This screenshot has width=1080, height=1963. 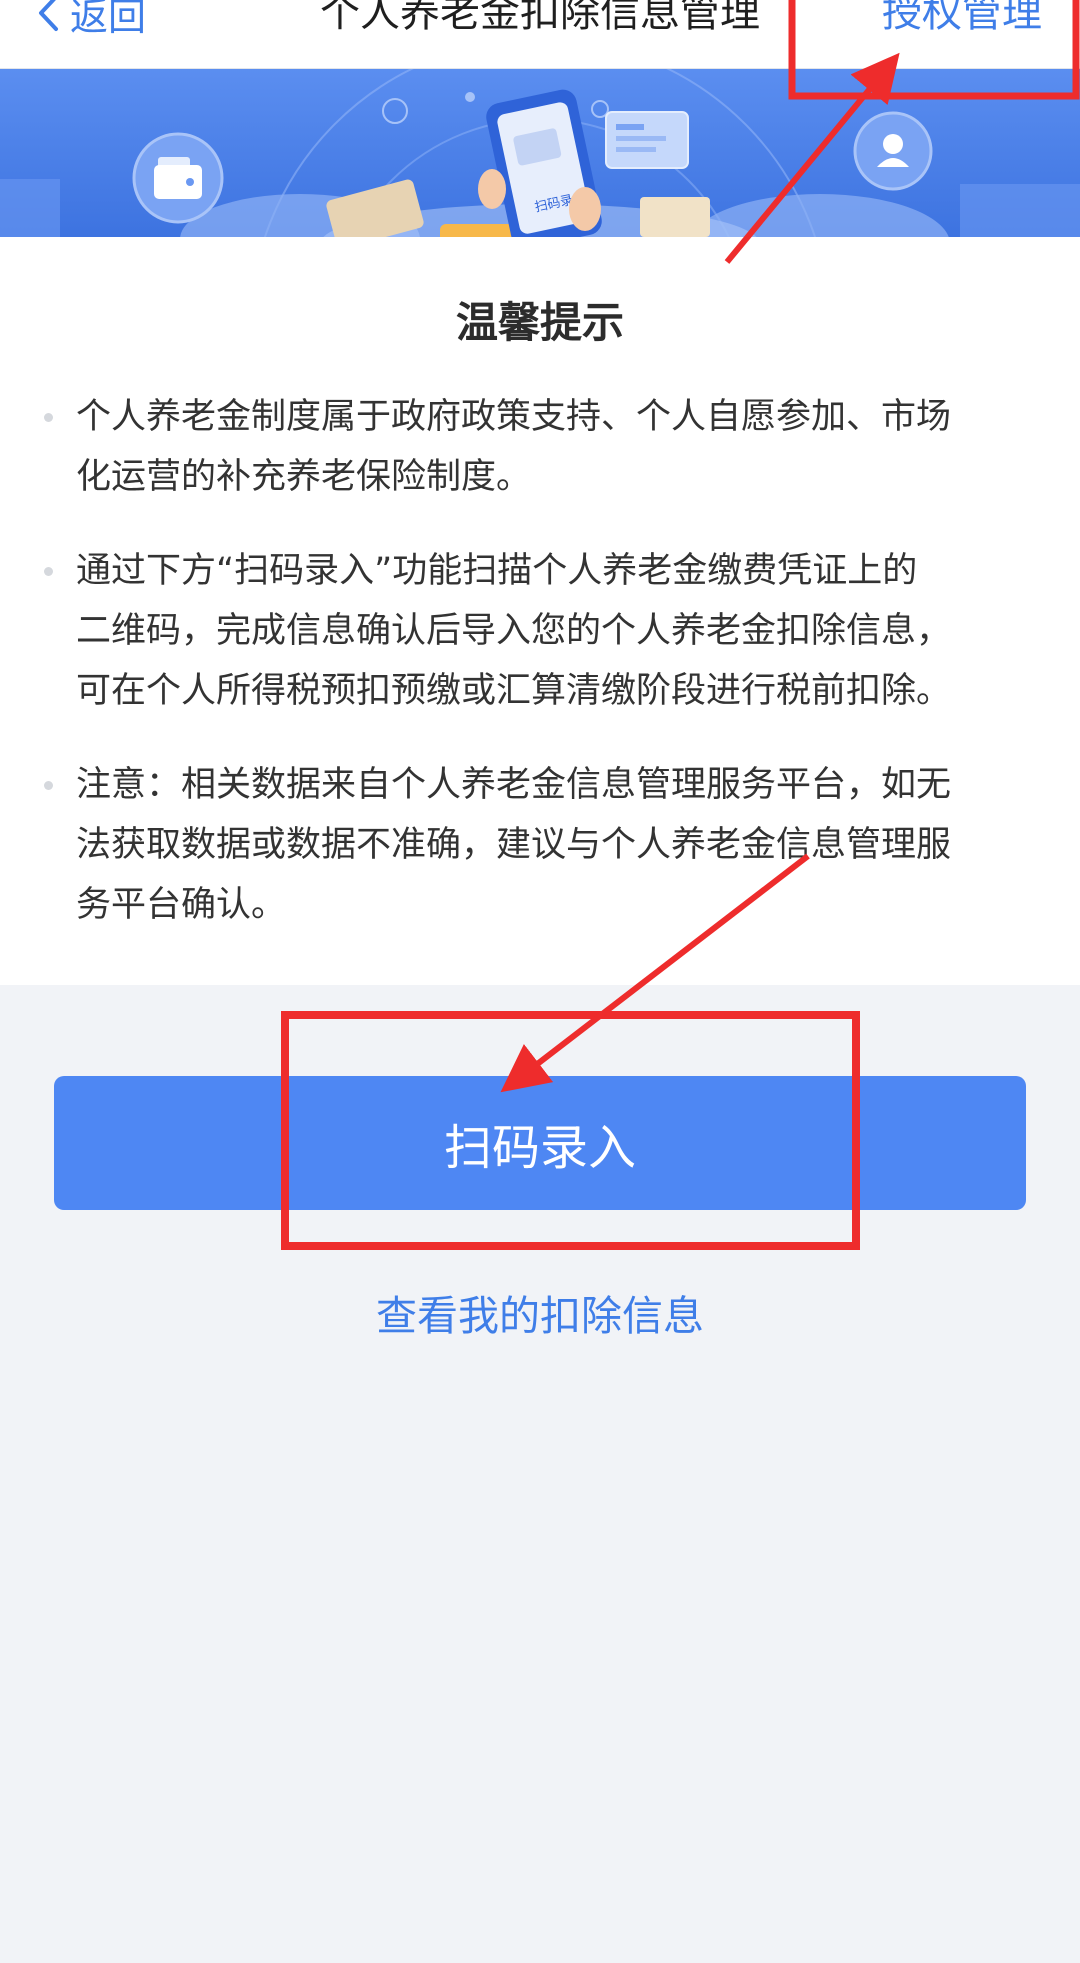 What do you see at coordinates (181, 905) in the screenshot?
I see `notice-line: 务平台确认。` at bounding box center [181, 905].